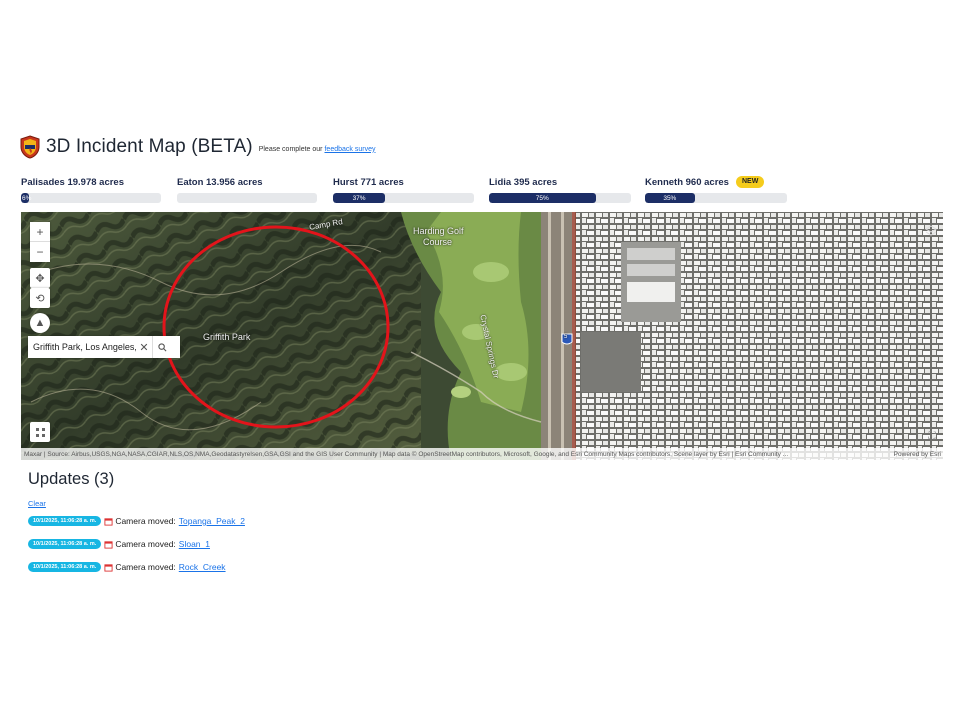  I want to click on camera-link: Rock_Creek, so click(202, 567).